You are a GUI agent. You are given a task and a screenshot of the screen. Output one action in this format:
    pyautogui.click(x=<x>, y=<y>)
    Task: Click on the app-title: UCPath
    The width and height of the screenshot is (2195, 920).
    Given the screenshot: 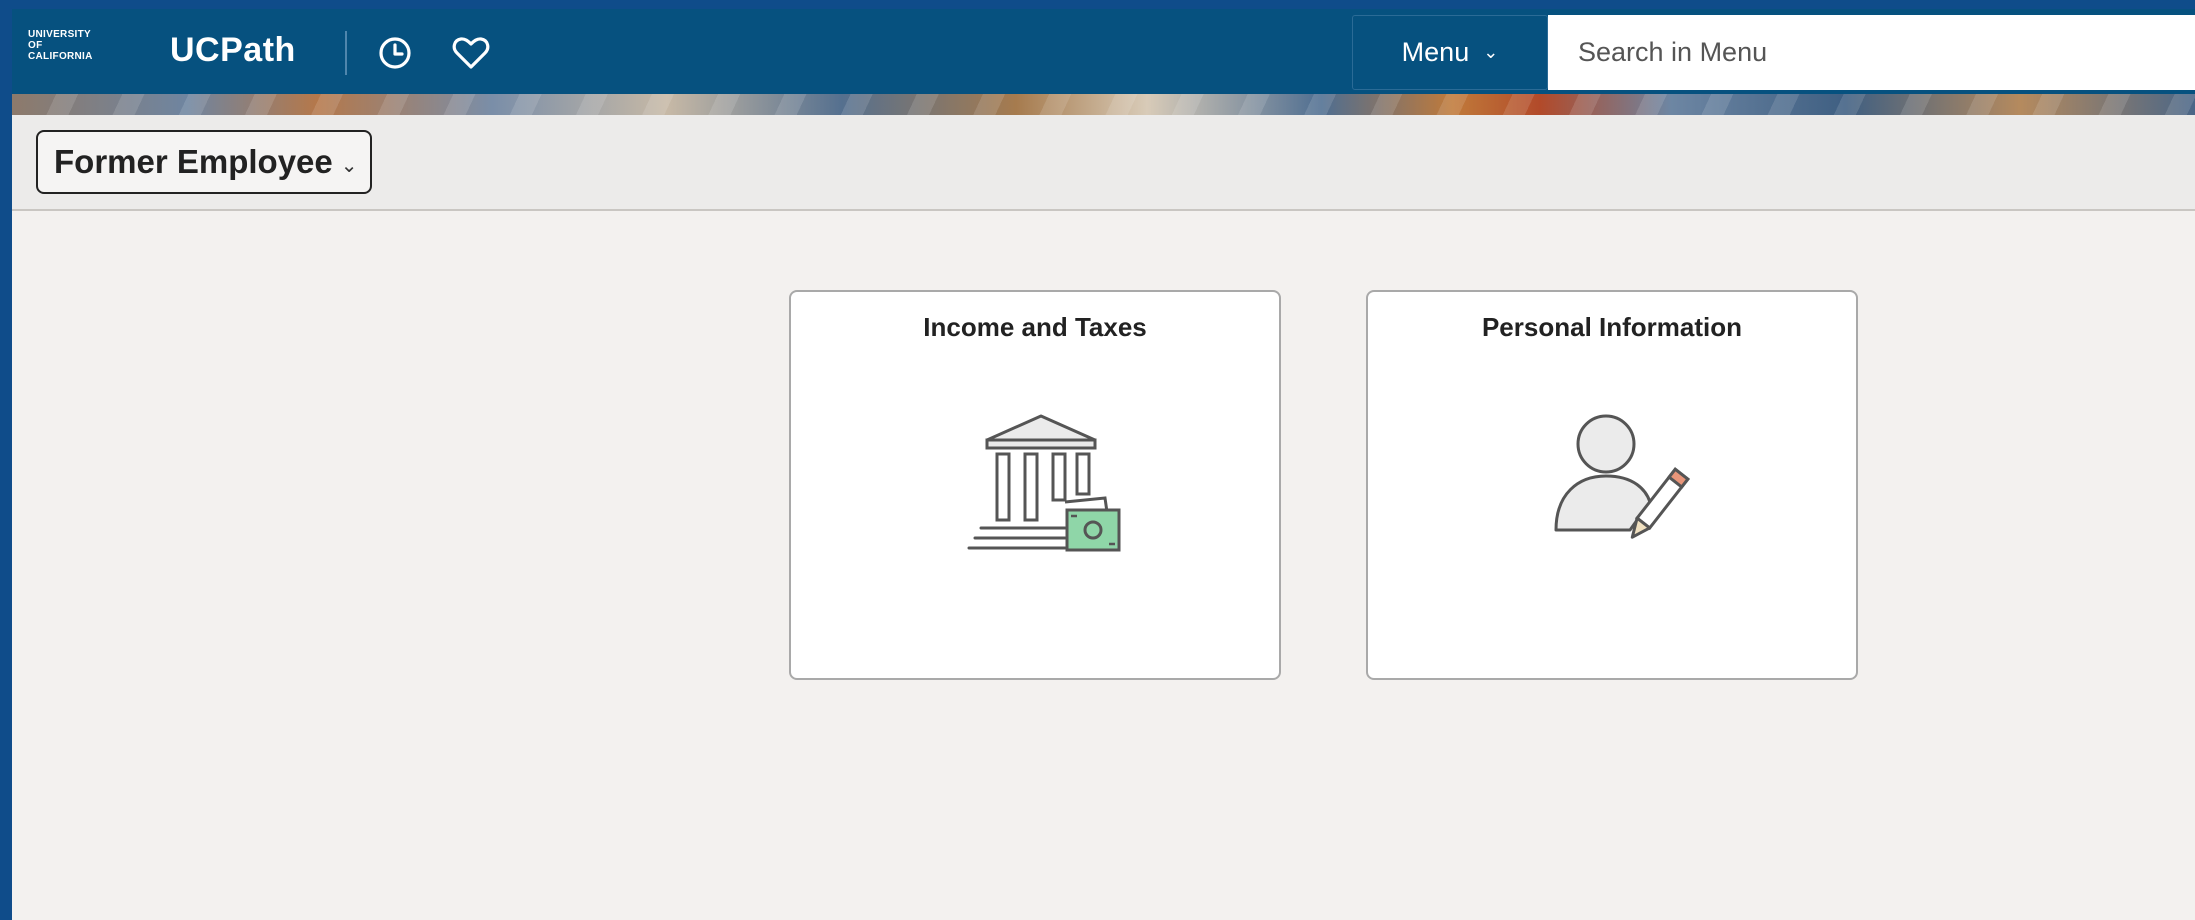 What is the action you would take?
    pyautogui.click(x=233, y=50)
    